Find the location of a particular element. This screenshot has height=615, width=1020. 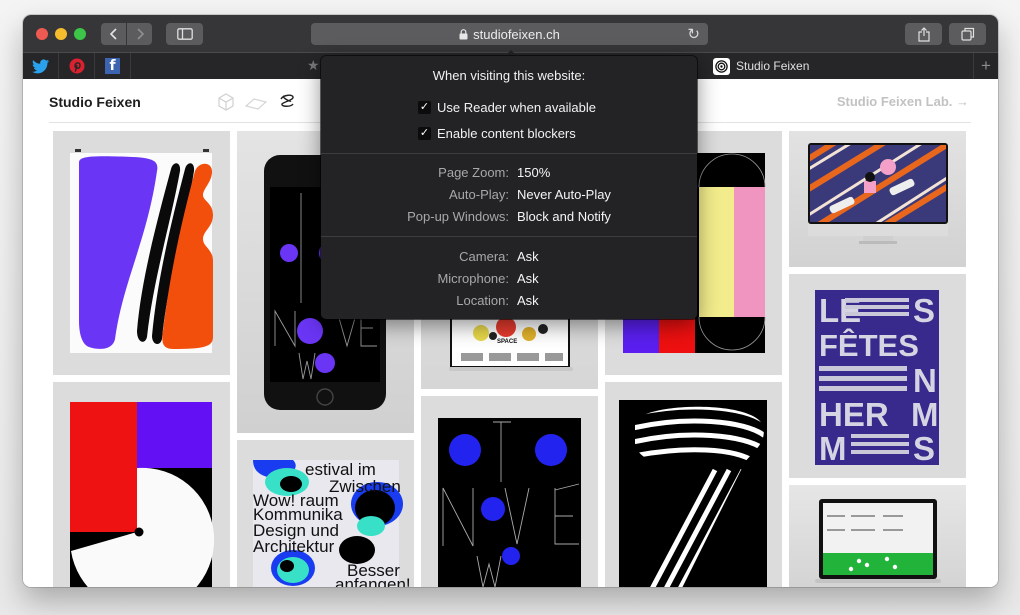

page-zoom-value: 150% is located at coordinates (533, 172).